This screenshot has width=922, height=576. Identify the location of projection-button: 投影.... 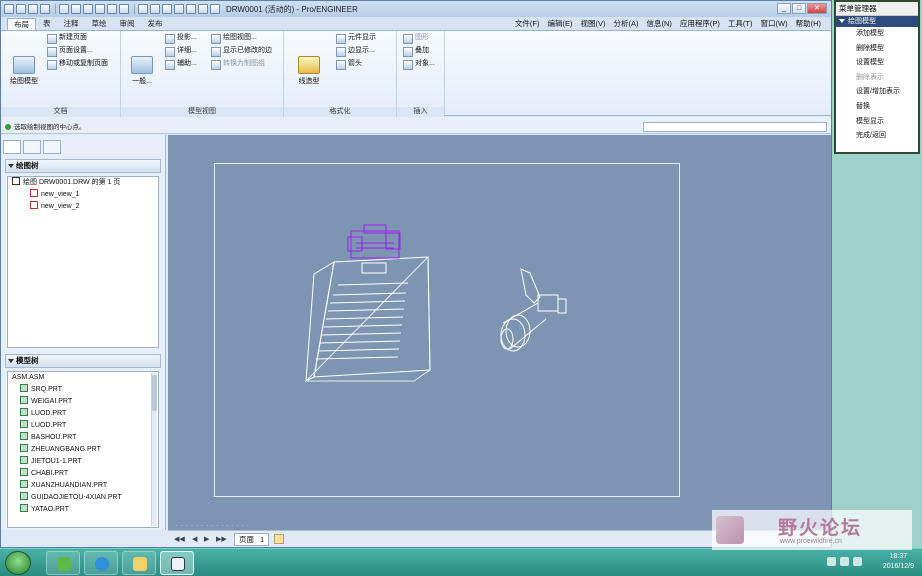
(181, 38).